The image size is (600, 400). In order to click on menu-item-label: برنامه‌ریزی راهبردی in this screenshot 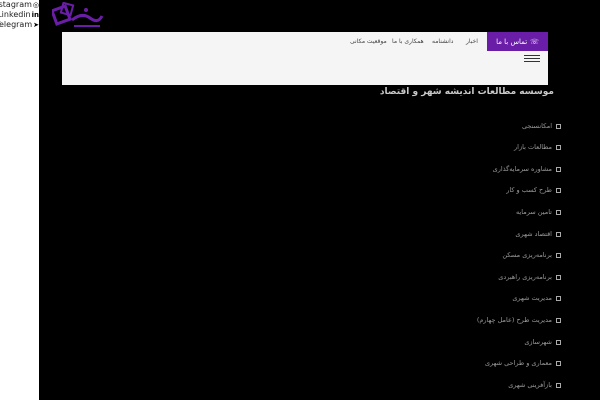, I will do `click(525, 277)`.